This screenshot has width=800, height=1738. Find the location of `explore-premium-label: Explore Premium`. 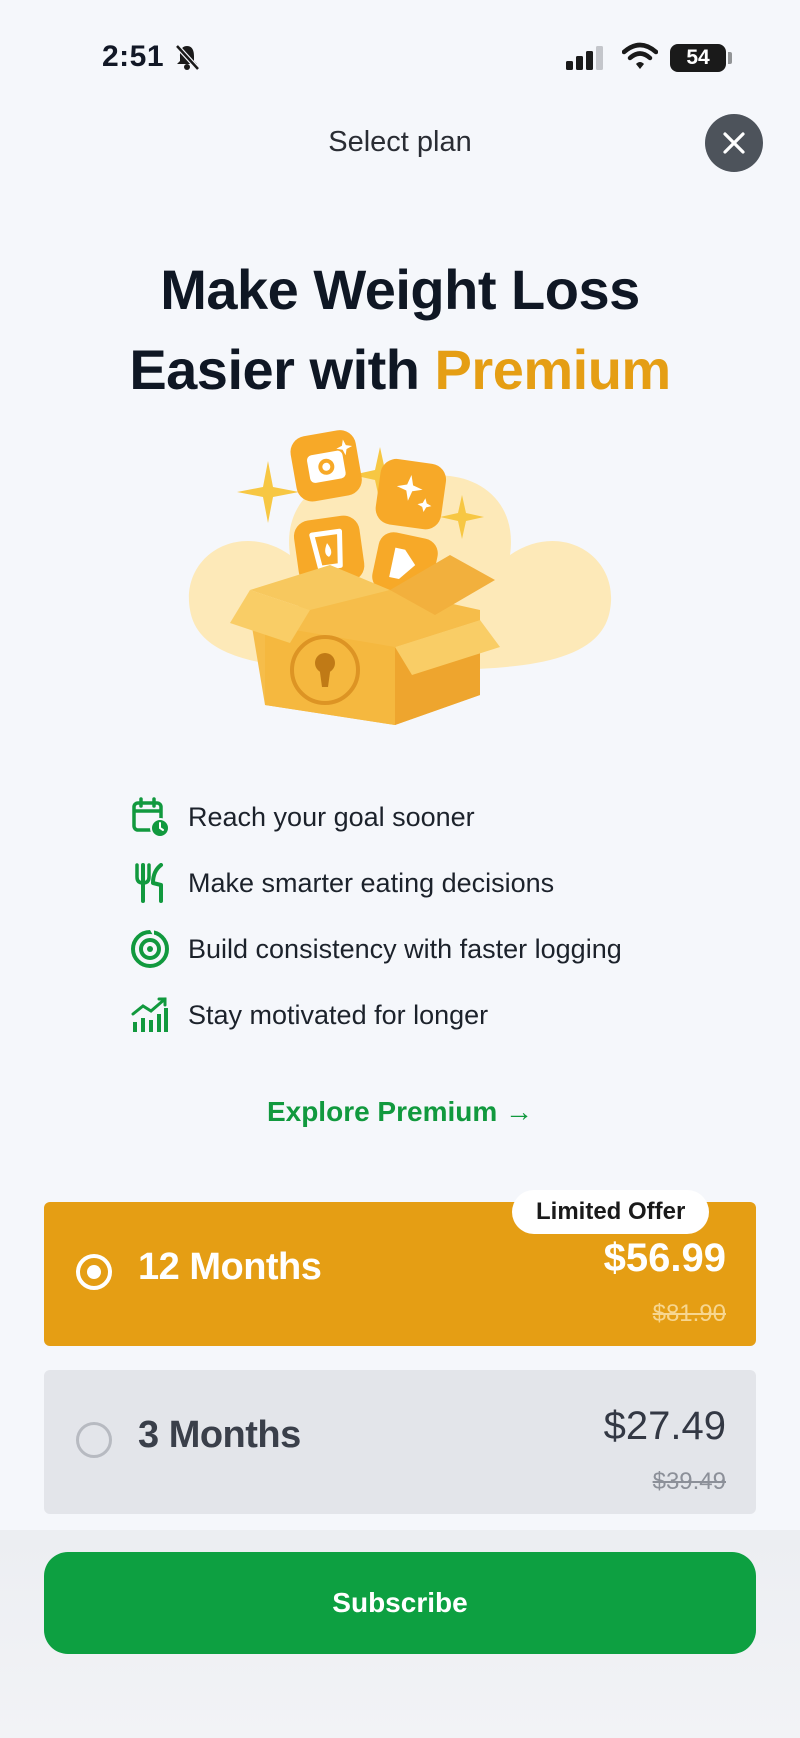

explore-premium-label: Explore Premium is located at coordinates (382, 1111).